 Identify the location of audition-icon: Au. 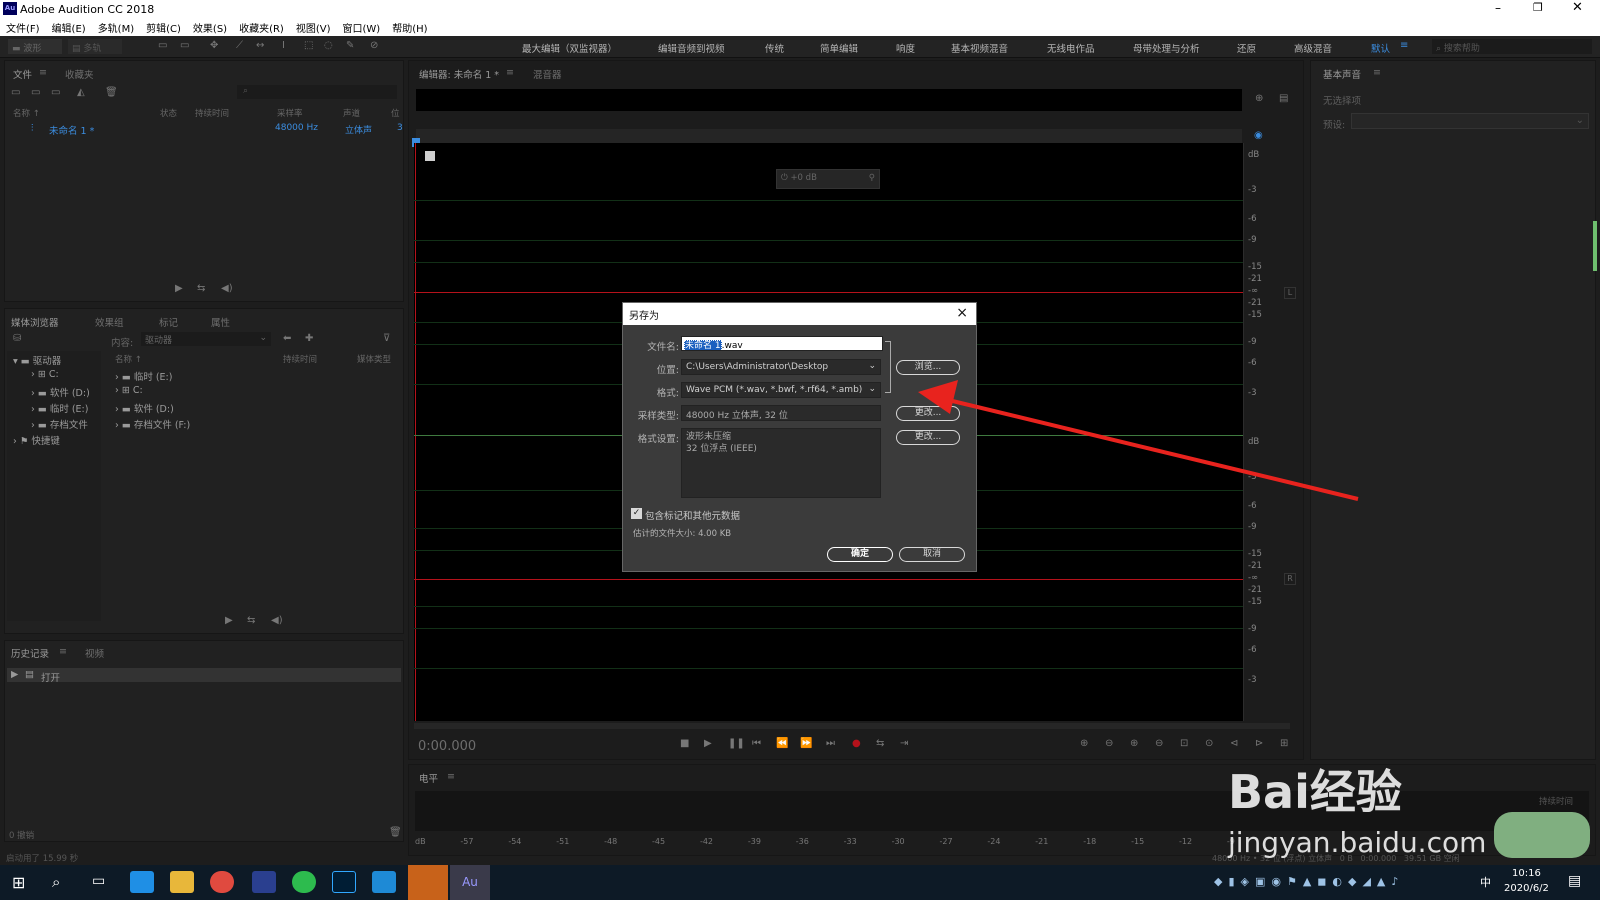
(470, 882).